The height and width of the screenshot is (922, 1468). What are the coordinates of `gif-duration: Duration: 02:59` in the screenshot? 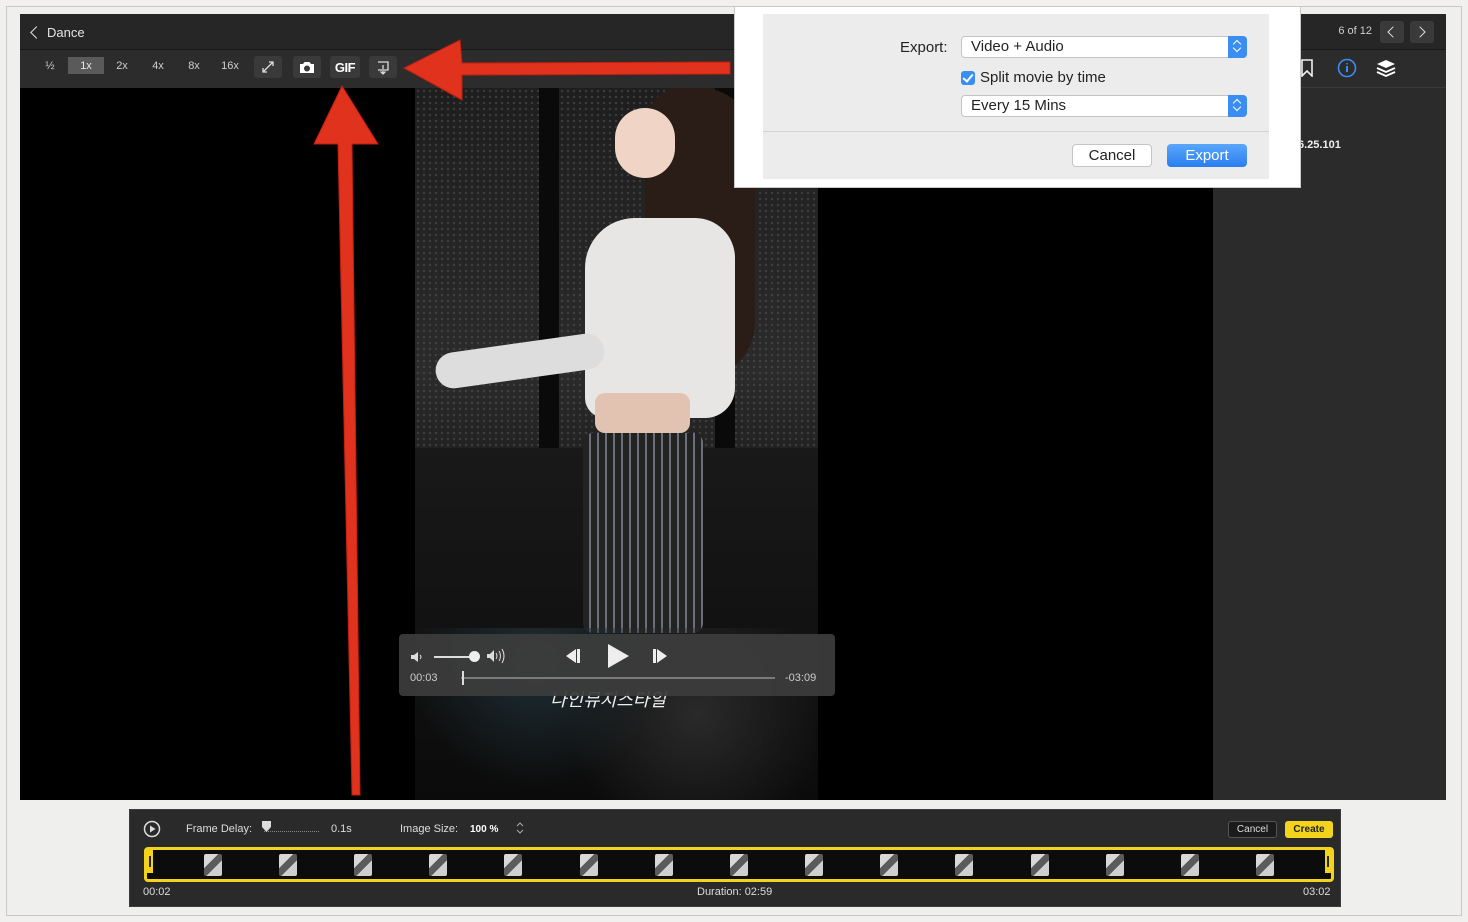 It's located at (735, 892).